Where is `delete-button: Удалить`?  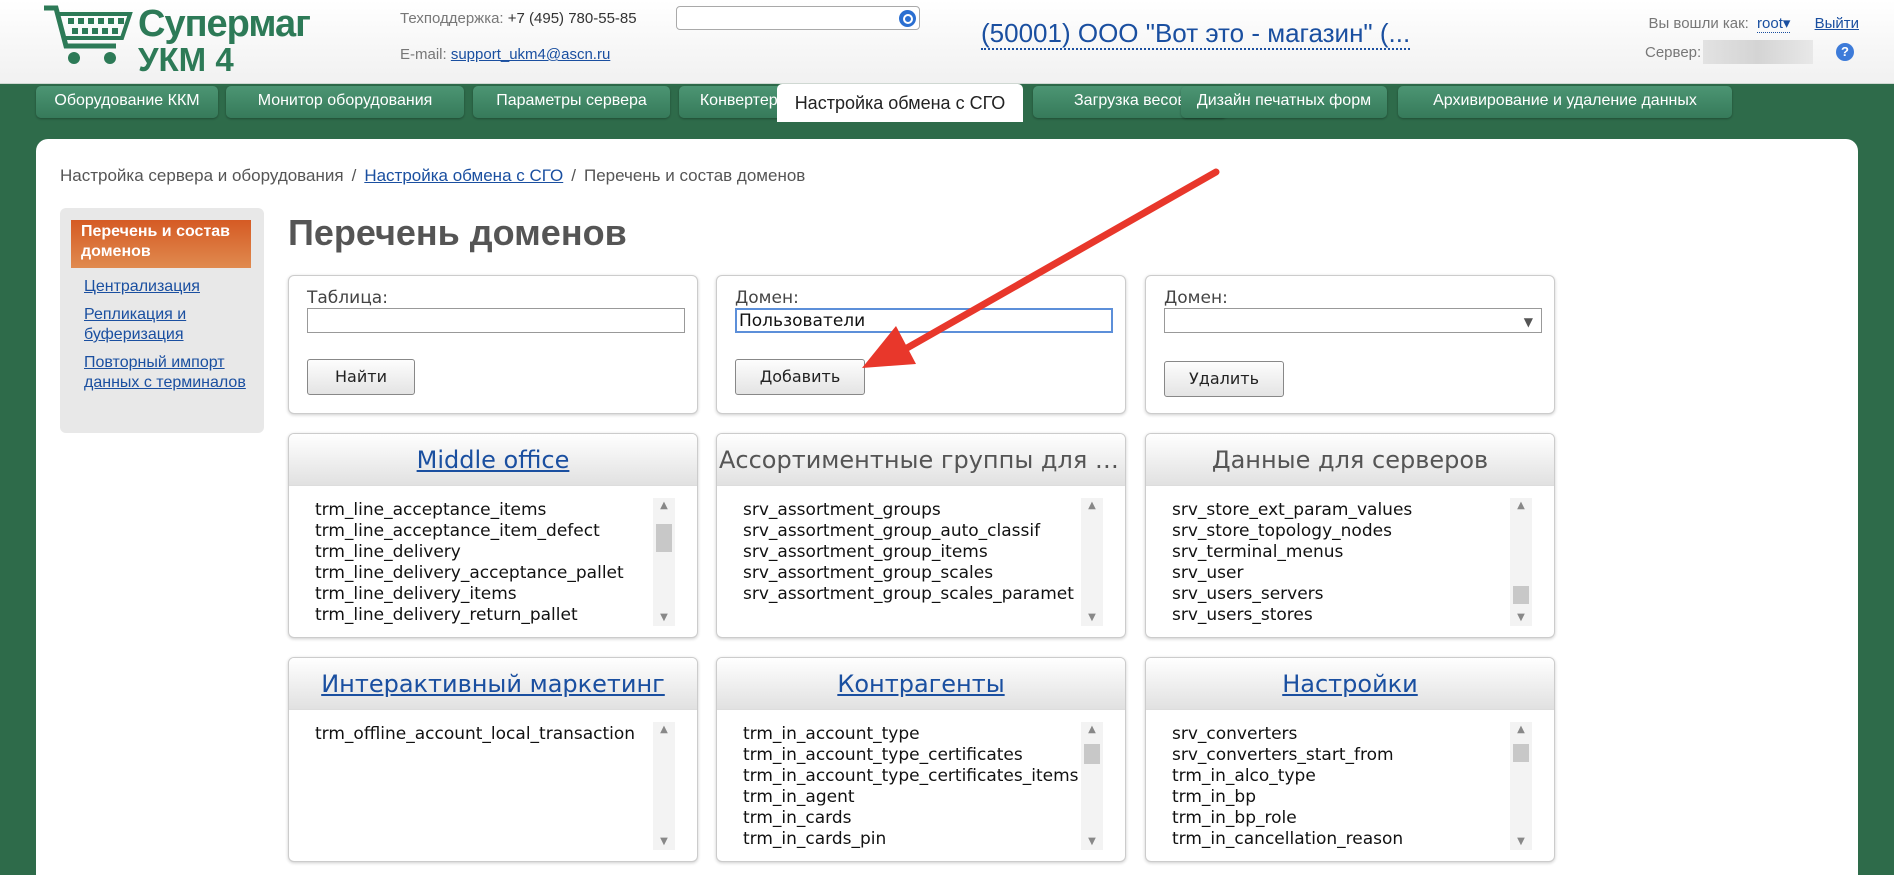
delete-button: Удалить is located at coordinates (1224, 379).